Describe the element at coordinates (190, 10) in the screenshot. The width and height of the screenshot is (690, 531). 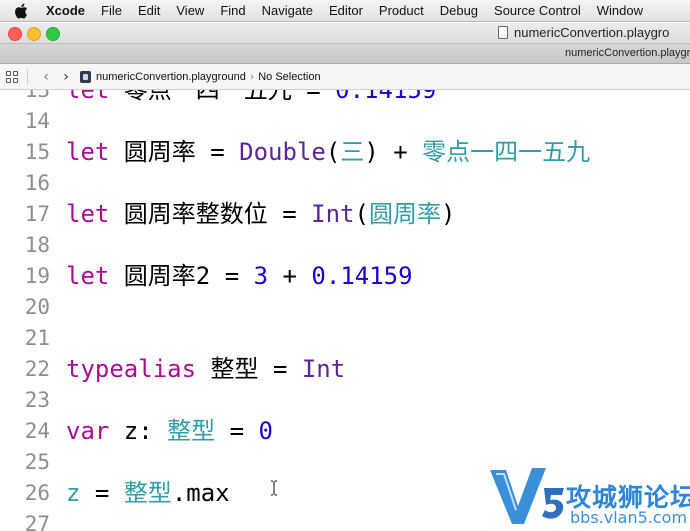
I see `menu-view: View` at that location.